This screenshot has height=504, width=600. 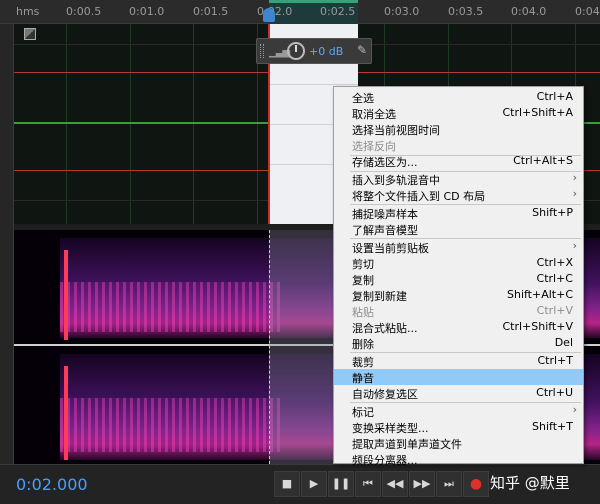 I want to click on ruler-tick-label: 0:00.5, so click(x=84, y=11).